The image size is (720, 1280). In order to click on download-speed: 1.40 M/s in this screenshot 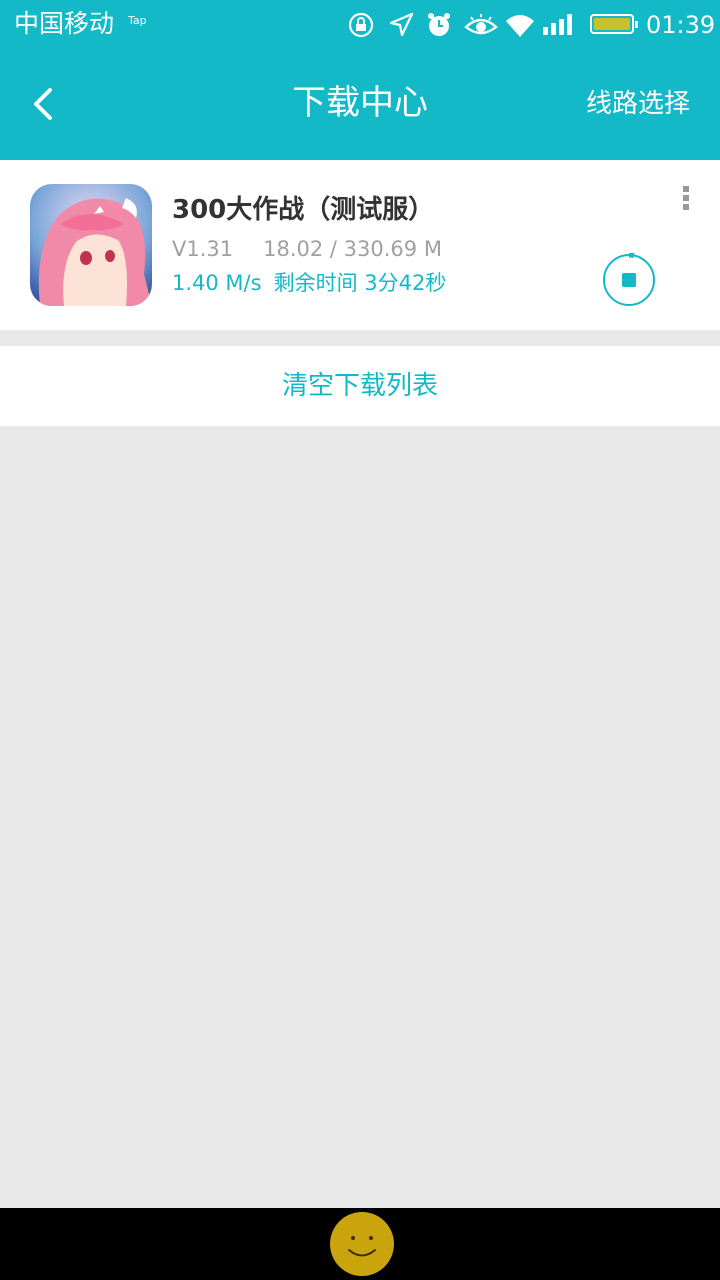, I will do `click(217, 283)`.